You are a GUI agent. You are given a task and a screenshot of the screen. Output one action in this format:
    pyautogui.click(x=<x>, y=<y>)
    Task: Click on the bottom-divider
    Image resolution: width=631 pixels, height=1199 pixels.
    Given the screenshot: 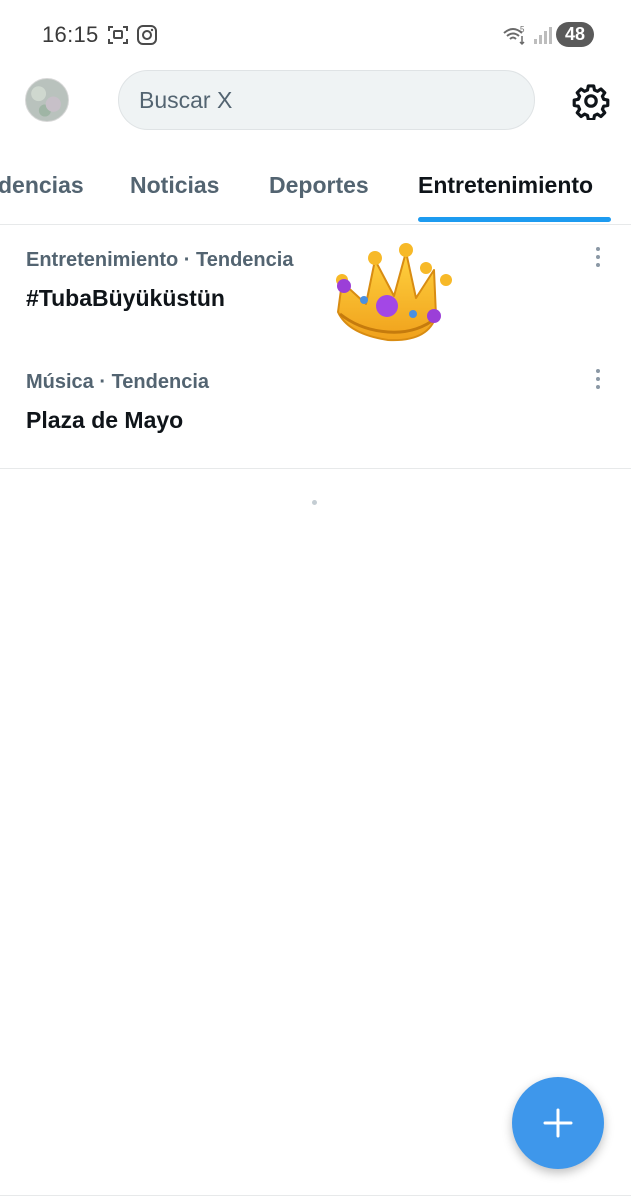 What is the action you would take?
    pyautogui.click(x=315, y=1195)
    